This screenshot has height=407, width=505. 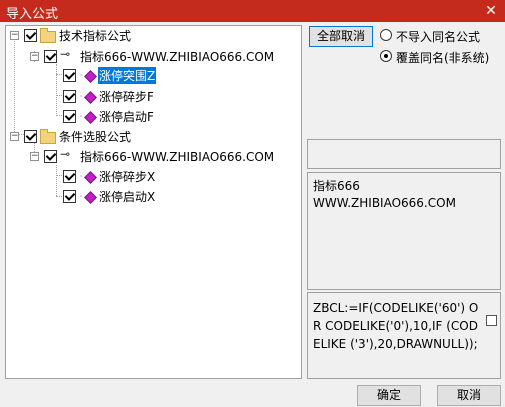 What do you see at coordinates (127, 75) in the screenshot?
I see `leaf-label: 涨停突围Z` at bounding box center [127, 75].